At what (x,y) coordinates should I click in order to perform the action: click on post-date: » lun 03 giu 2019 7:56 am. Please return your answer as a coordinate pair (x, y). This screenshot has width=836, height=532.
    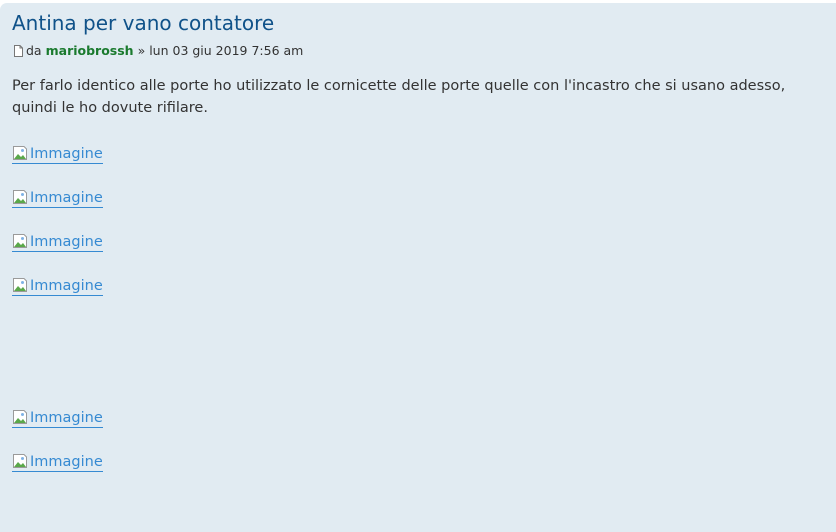
    Looking at the image, I should click on (219, 50).